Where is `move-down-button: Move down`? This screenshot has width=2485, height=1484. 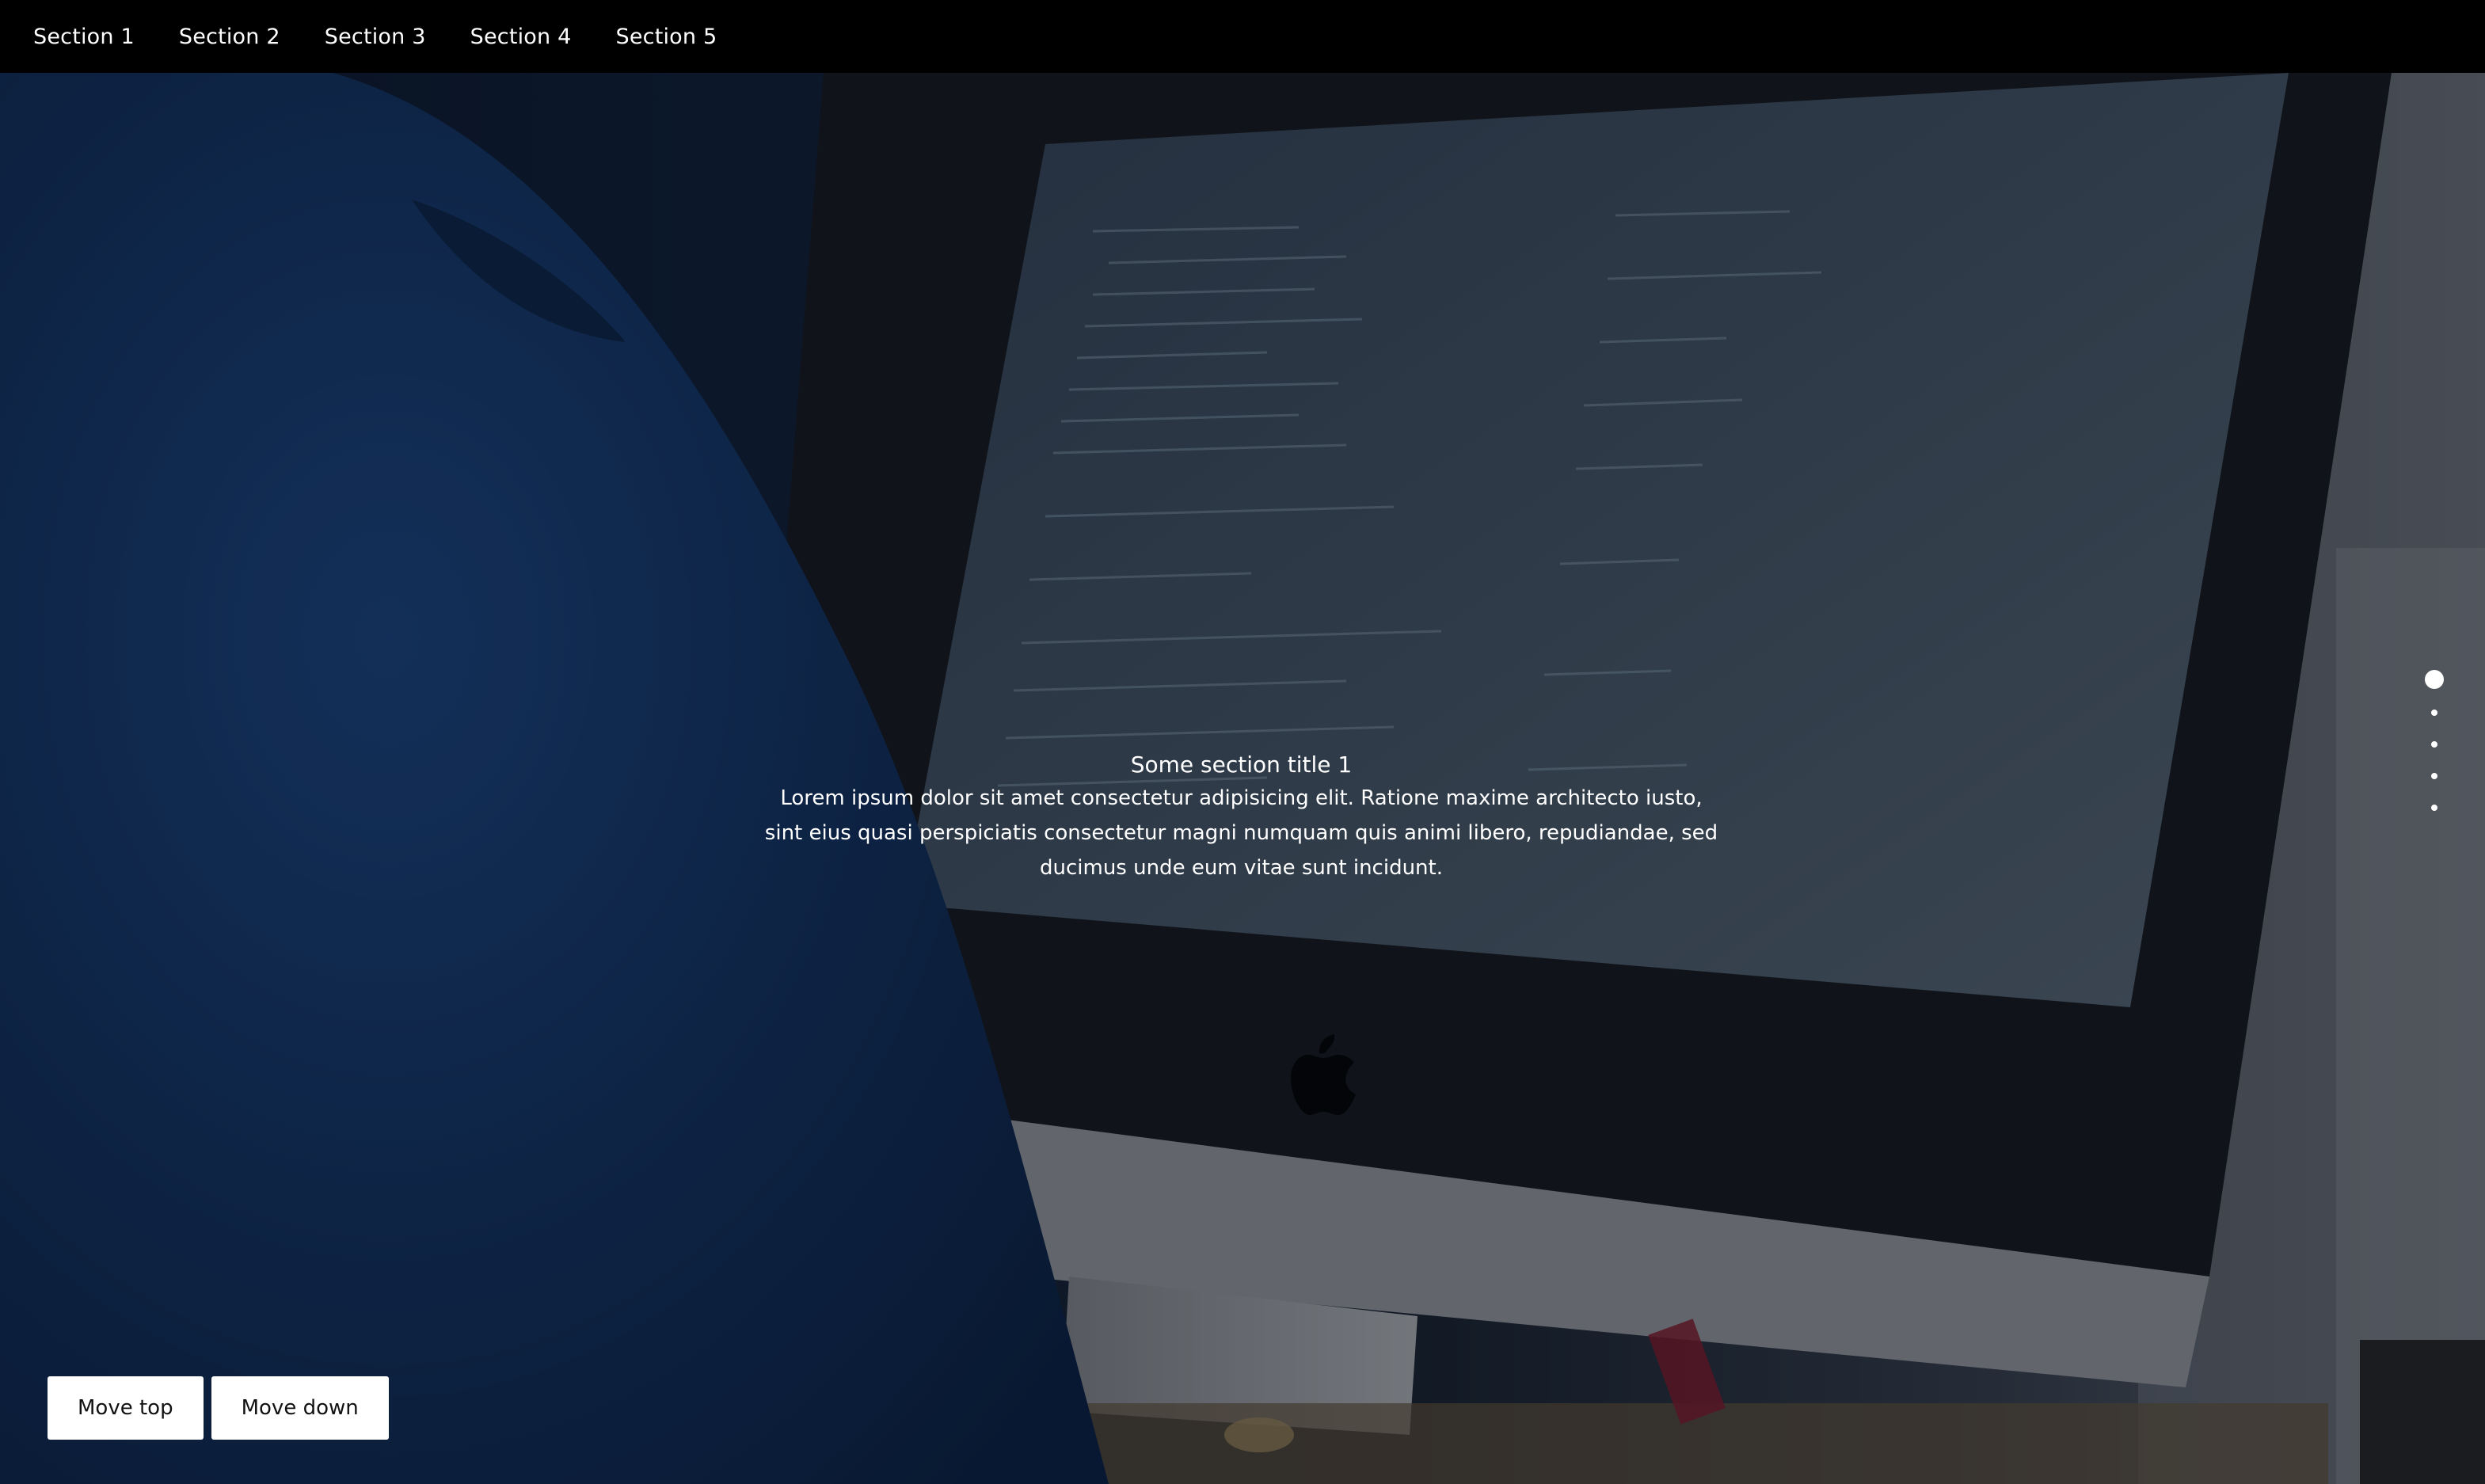 move-down-button: Move down is located at coordinates (300, 1408).